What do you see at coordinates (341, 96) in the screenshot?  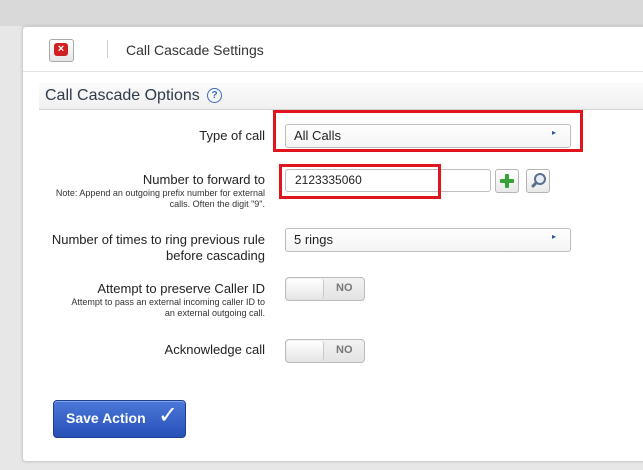 I see `section-header: Call Cascade Options ?` at bounding box center [341, 96].